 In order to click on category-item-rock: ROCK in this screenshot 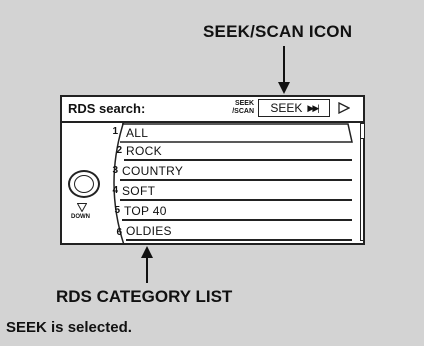, I will do `click(144, 151)`.